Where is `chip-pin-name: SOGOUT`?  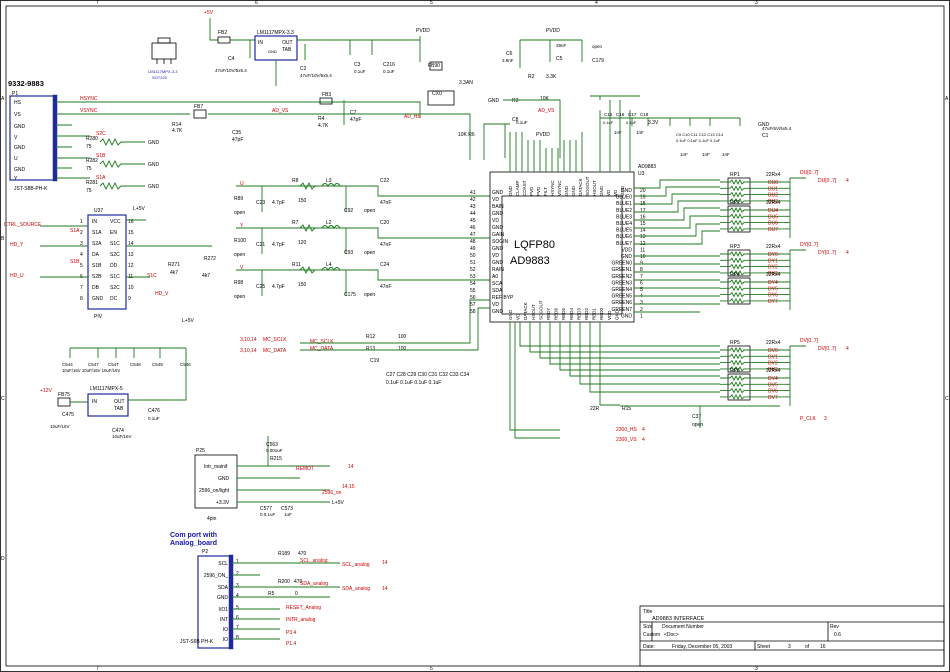
chip-pin-name: SOGOUT is located at coordinates (540, 310).